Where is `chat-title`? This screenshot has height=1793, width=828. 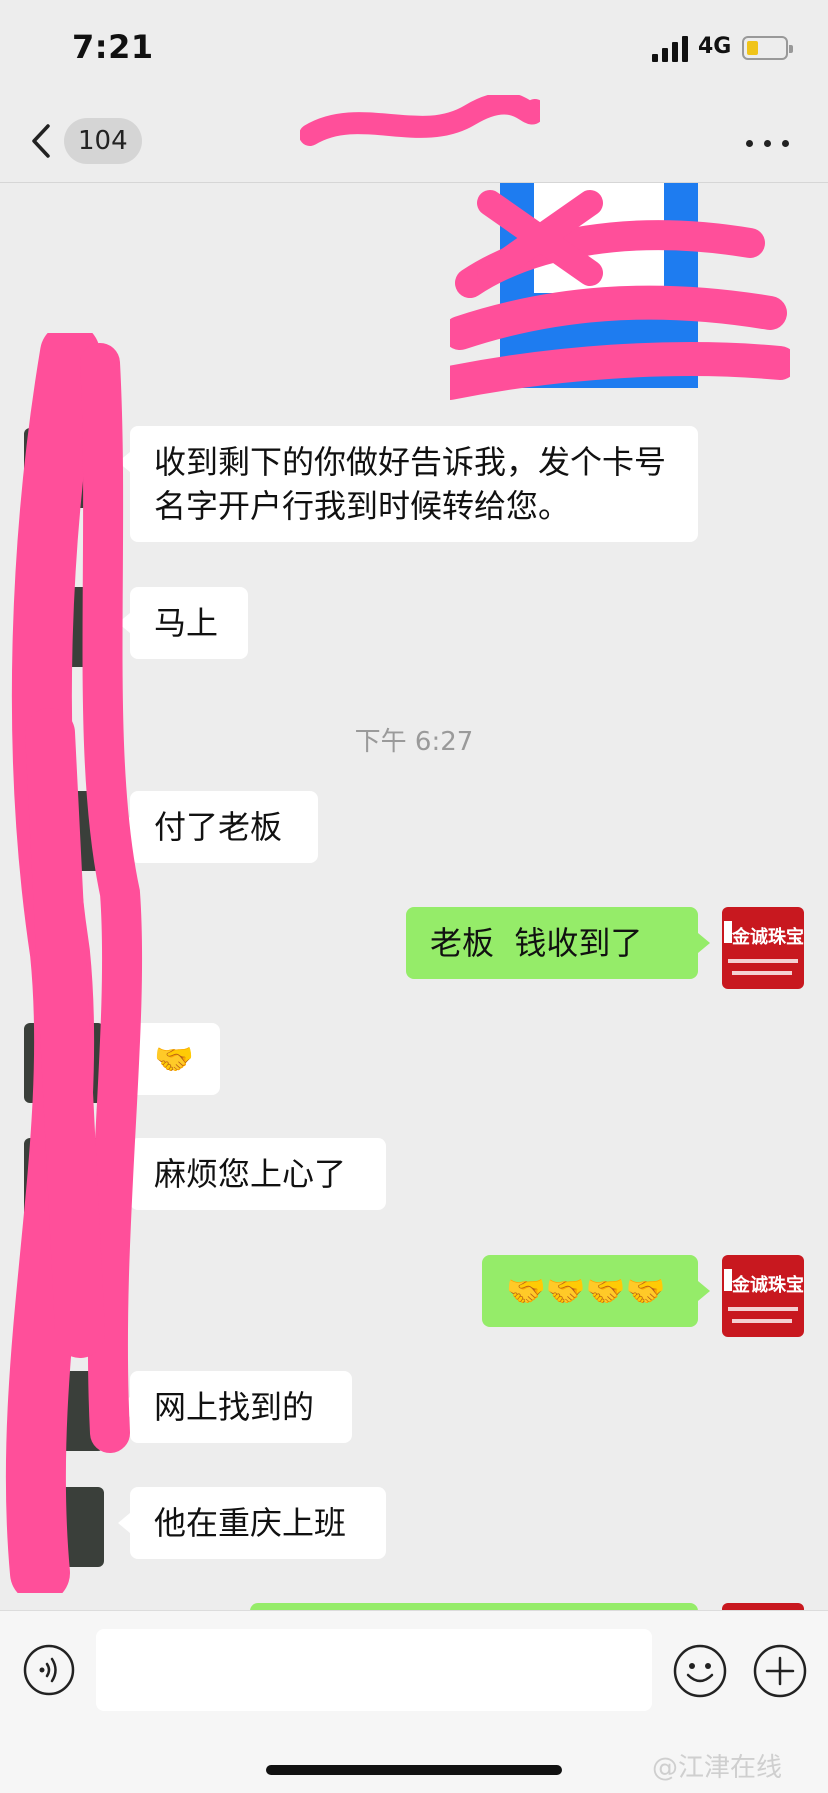 chat-title is located at coordinates (420, 142).